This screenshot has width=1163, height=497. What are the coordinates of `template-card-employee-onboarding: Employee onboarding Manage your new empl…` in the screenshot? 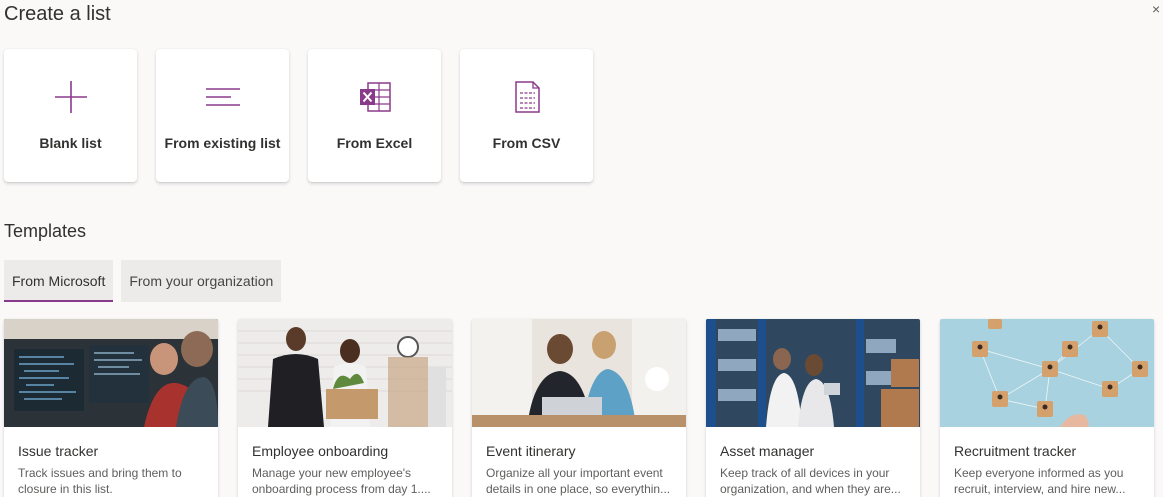 It's located at (345, 408).